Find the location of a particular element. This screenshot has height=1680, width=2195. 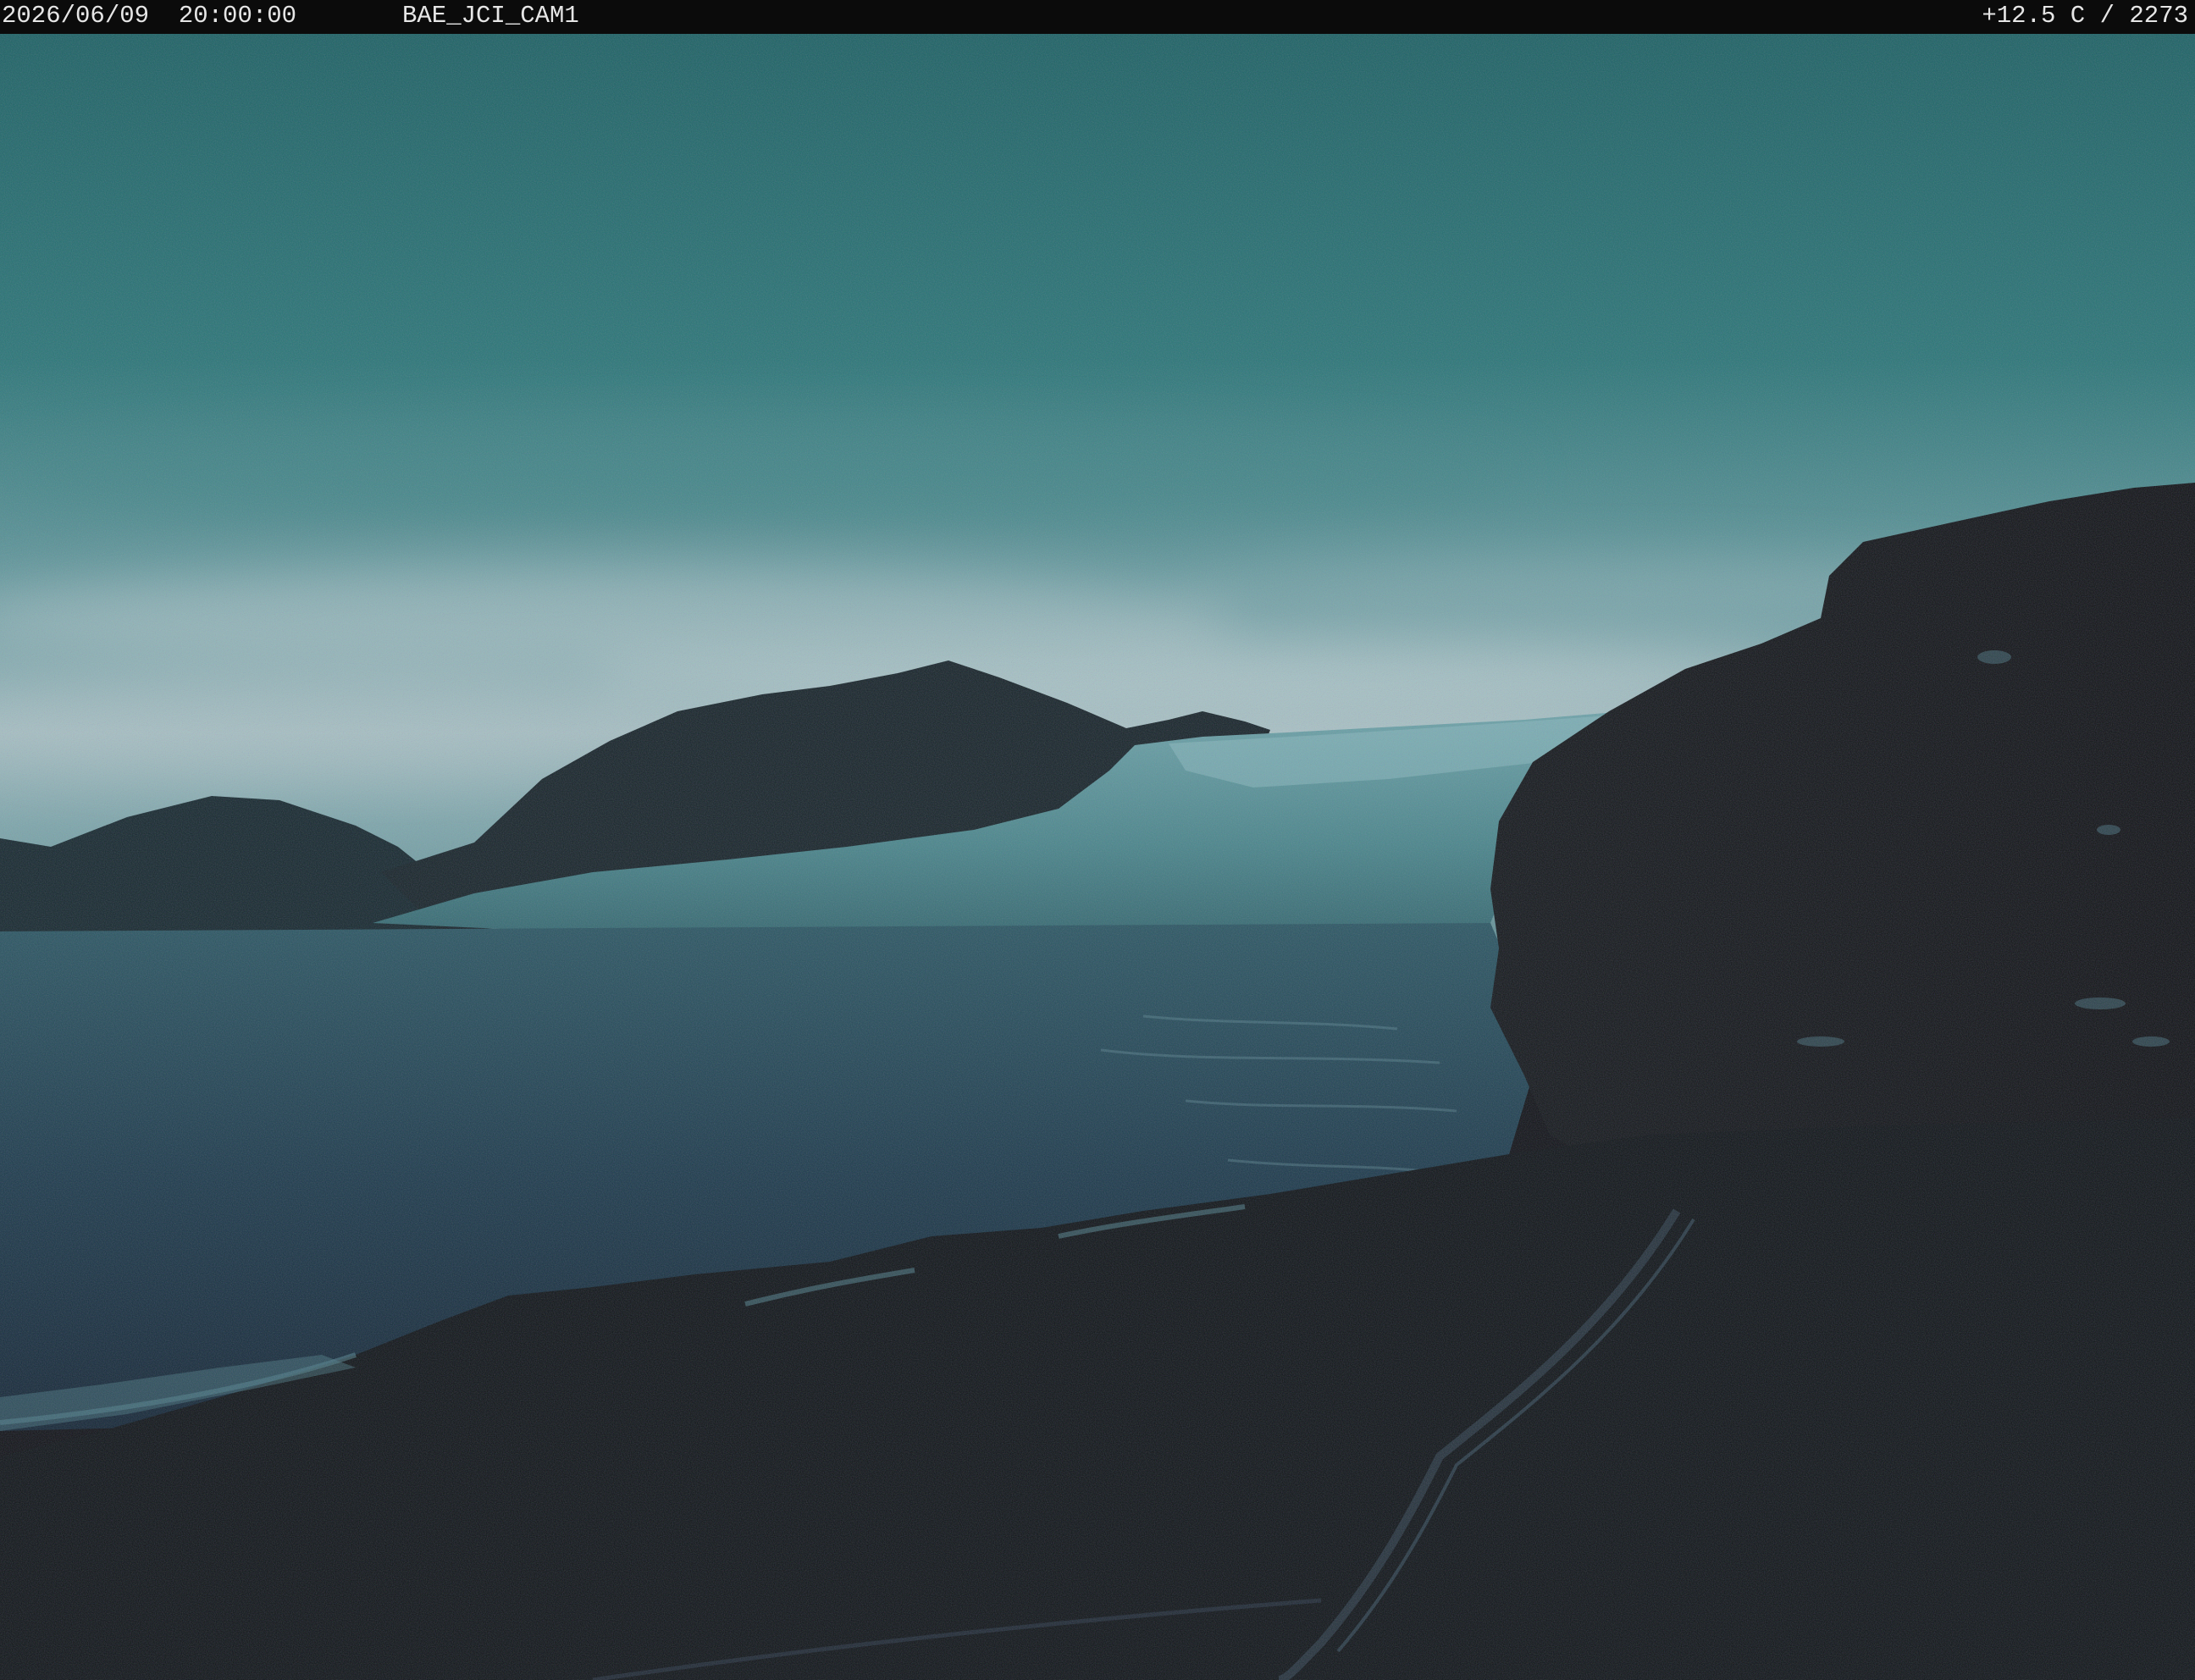

sensor-readout: +12.5 C / 2273 is located at coordinates (2085, 16).